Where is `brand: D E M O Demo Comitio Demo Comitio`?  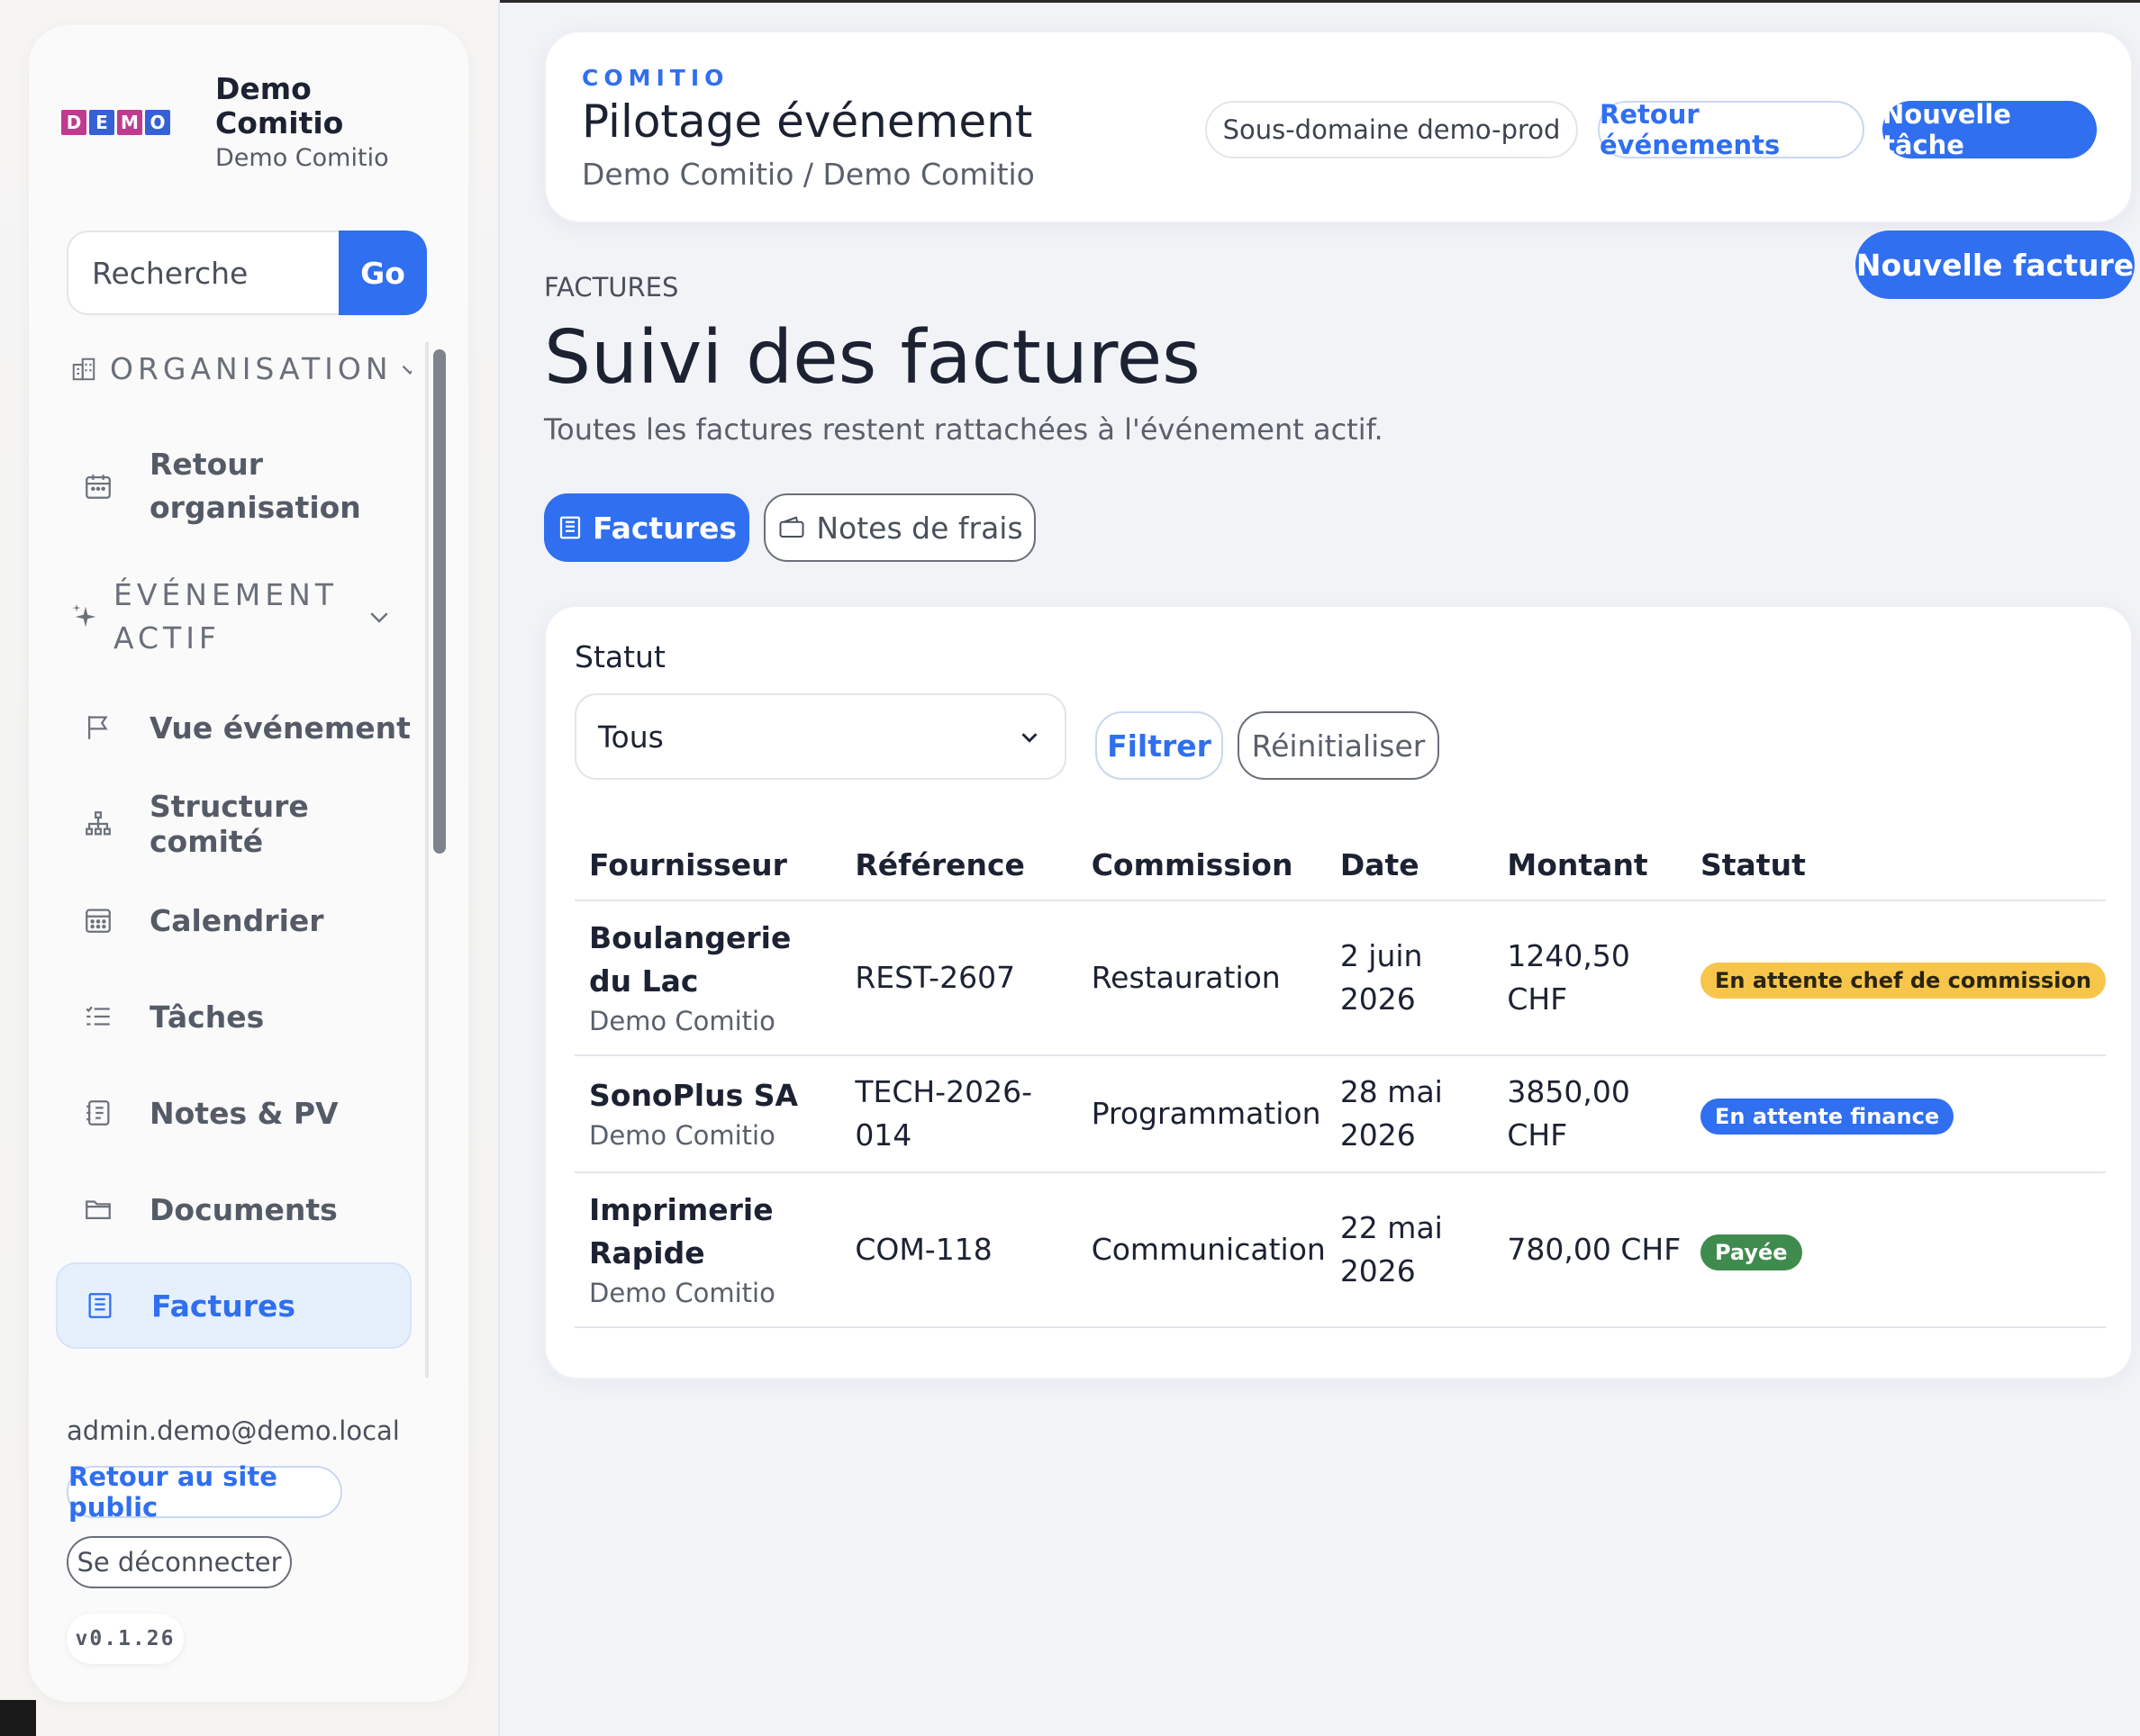 brand: D E M O Demo Comitio Demo Comitio is located at coordinates (225, 122).